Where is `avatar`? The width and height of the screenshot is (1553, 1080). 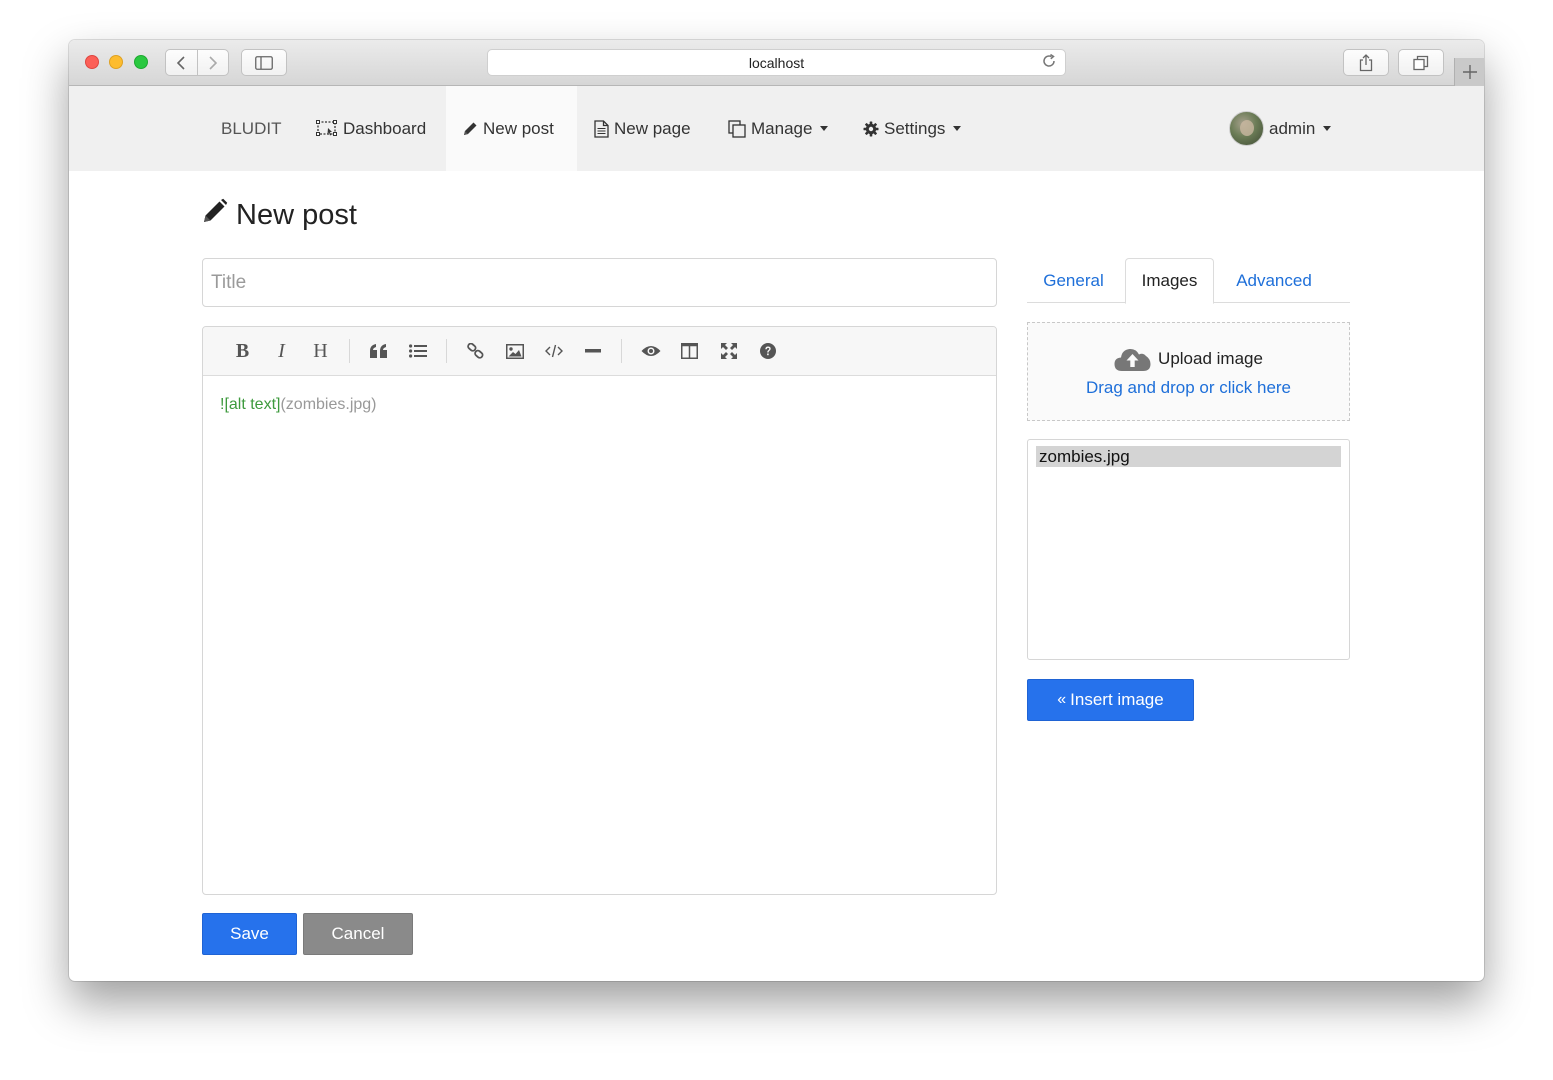
avatar is located at coordinates (1246, 128).